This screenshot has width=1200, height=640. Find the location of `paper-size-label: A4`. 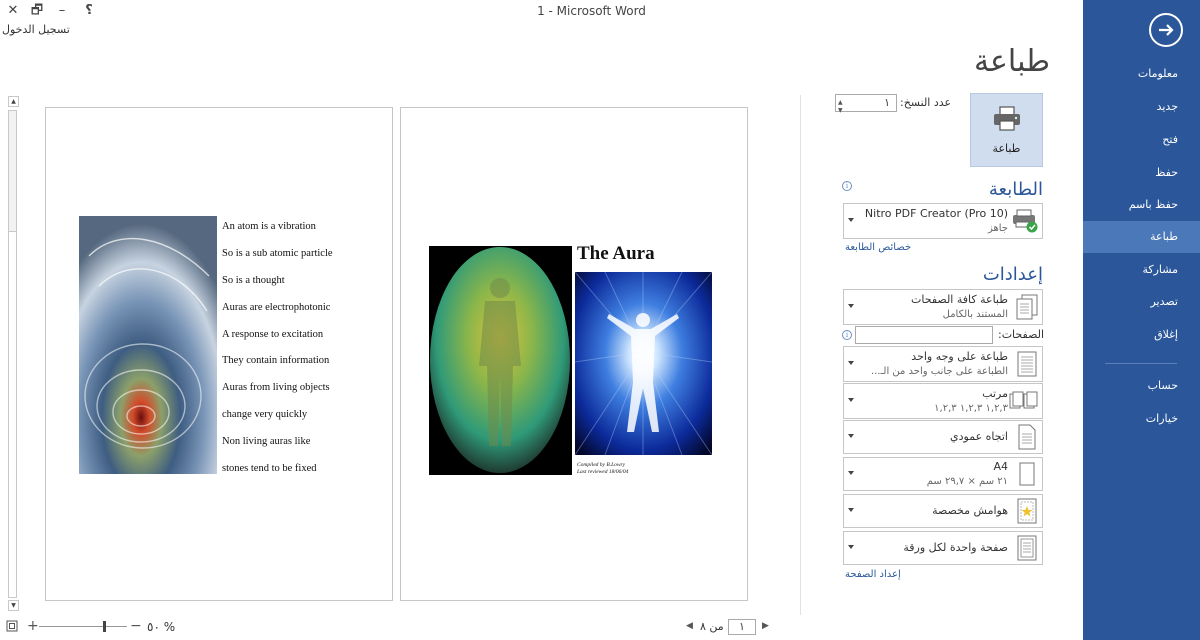

paper-size-label: A4 is located at coordinates (1000, 466).